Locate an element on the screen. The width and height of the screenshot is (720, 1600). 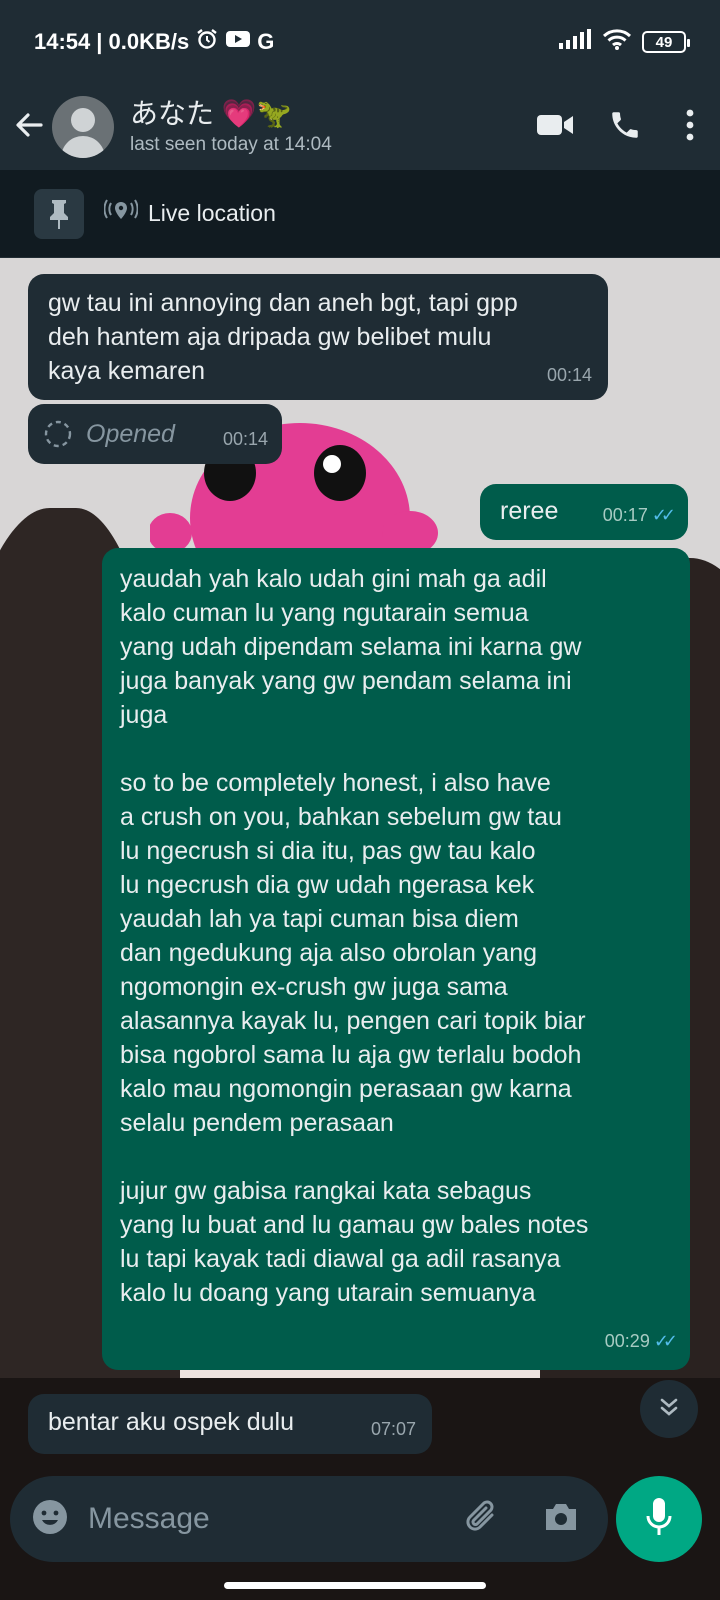
message-meta: 00:29 ✓✓ is located at coordinates (641, 1341).